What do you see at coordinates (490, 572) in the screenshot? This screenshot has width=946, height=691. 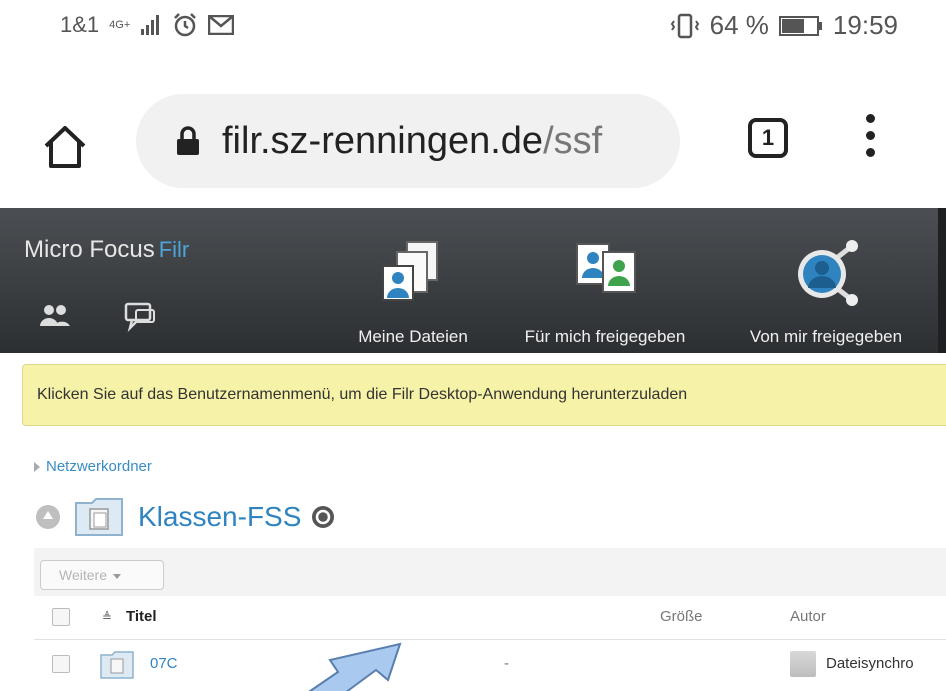 I see `folder-toolbar: Weitere` at bounding box center [490, 572].